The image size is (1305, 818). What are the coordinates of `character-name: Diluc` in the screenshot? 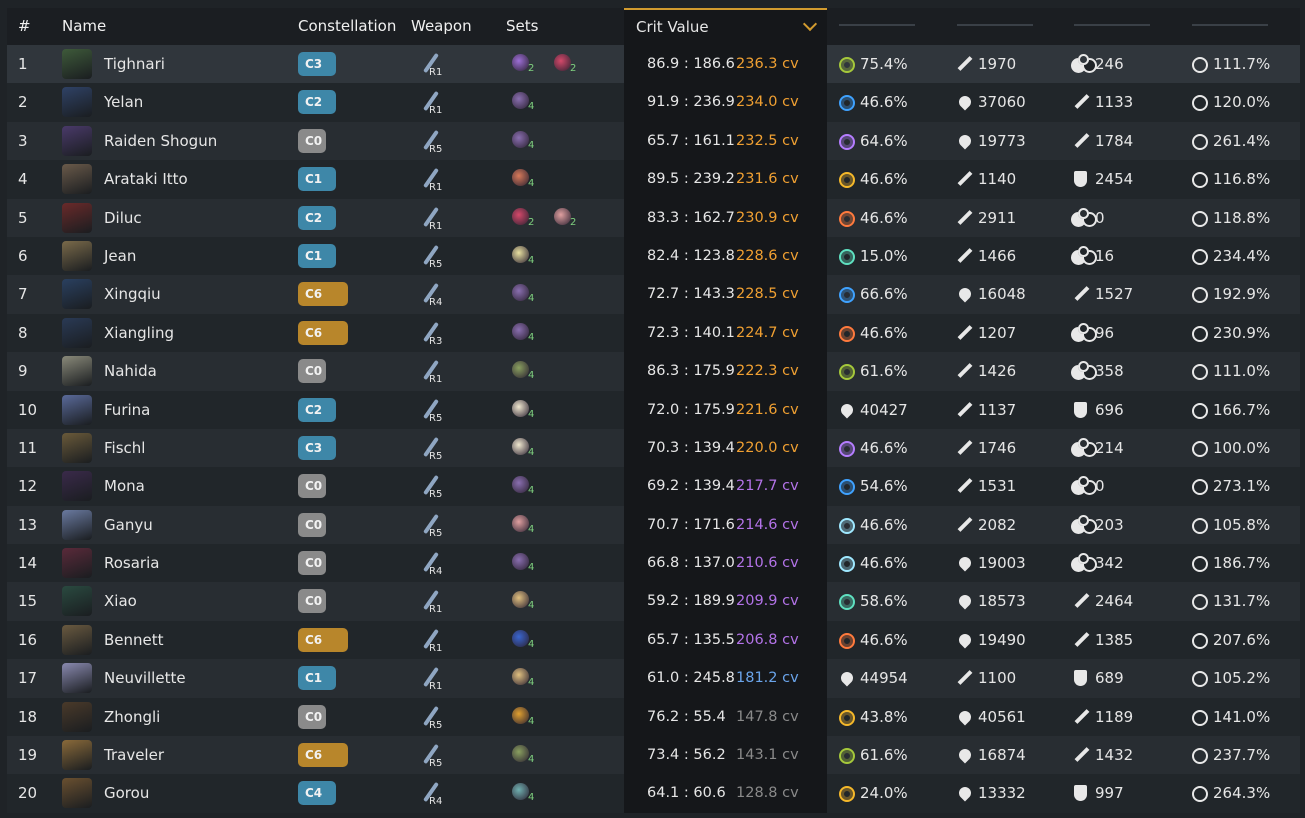 It's located at (123, 218).